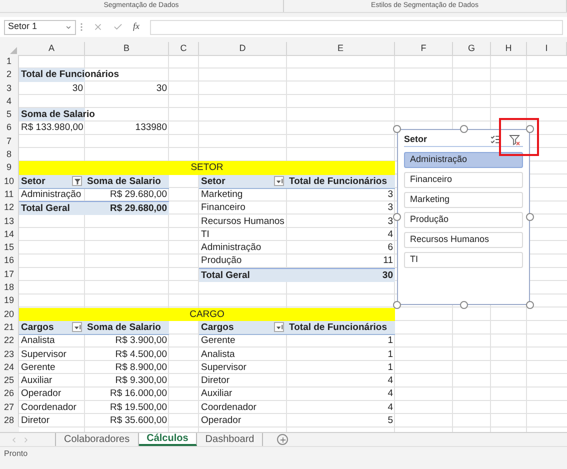  What do you see at coordinates (70, 74) in the screenshot?
I see `cell-text: Total de Funcionários` at bounding box center [70, 74].